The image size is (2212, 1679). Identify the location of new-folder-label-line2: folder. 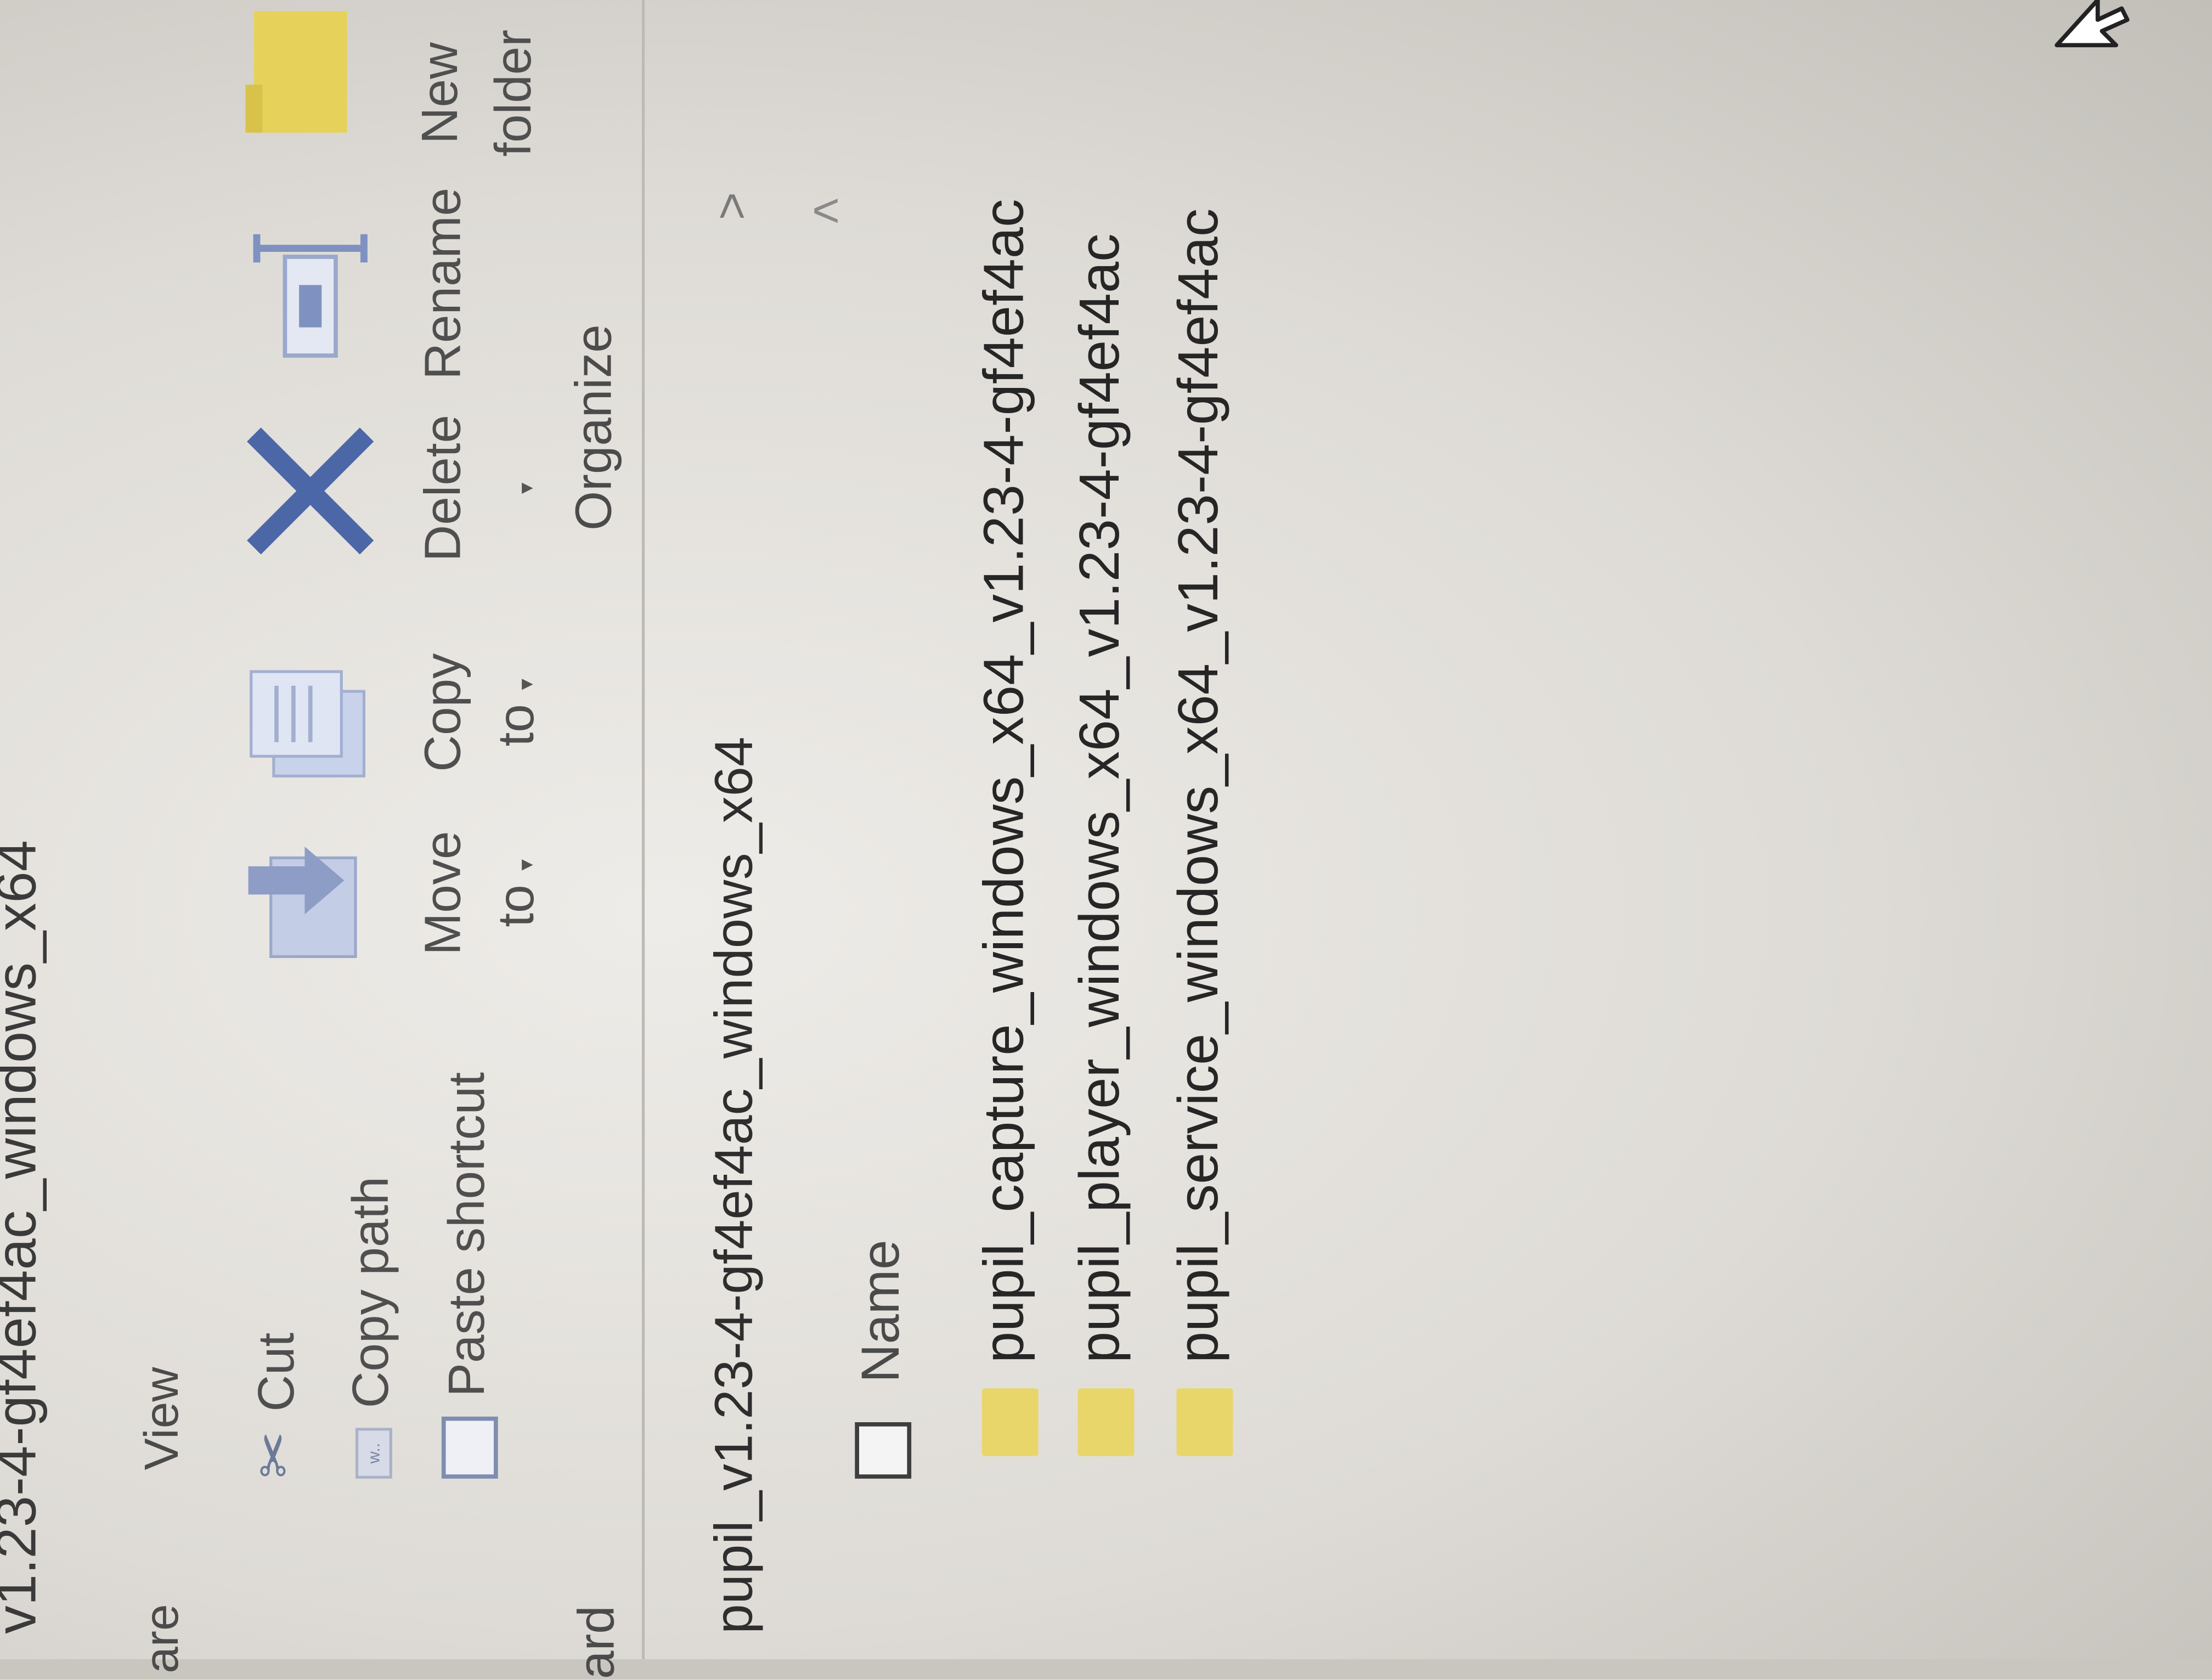
(512, 93).